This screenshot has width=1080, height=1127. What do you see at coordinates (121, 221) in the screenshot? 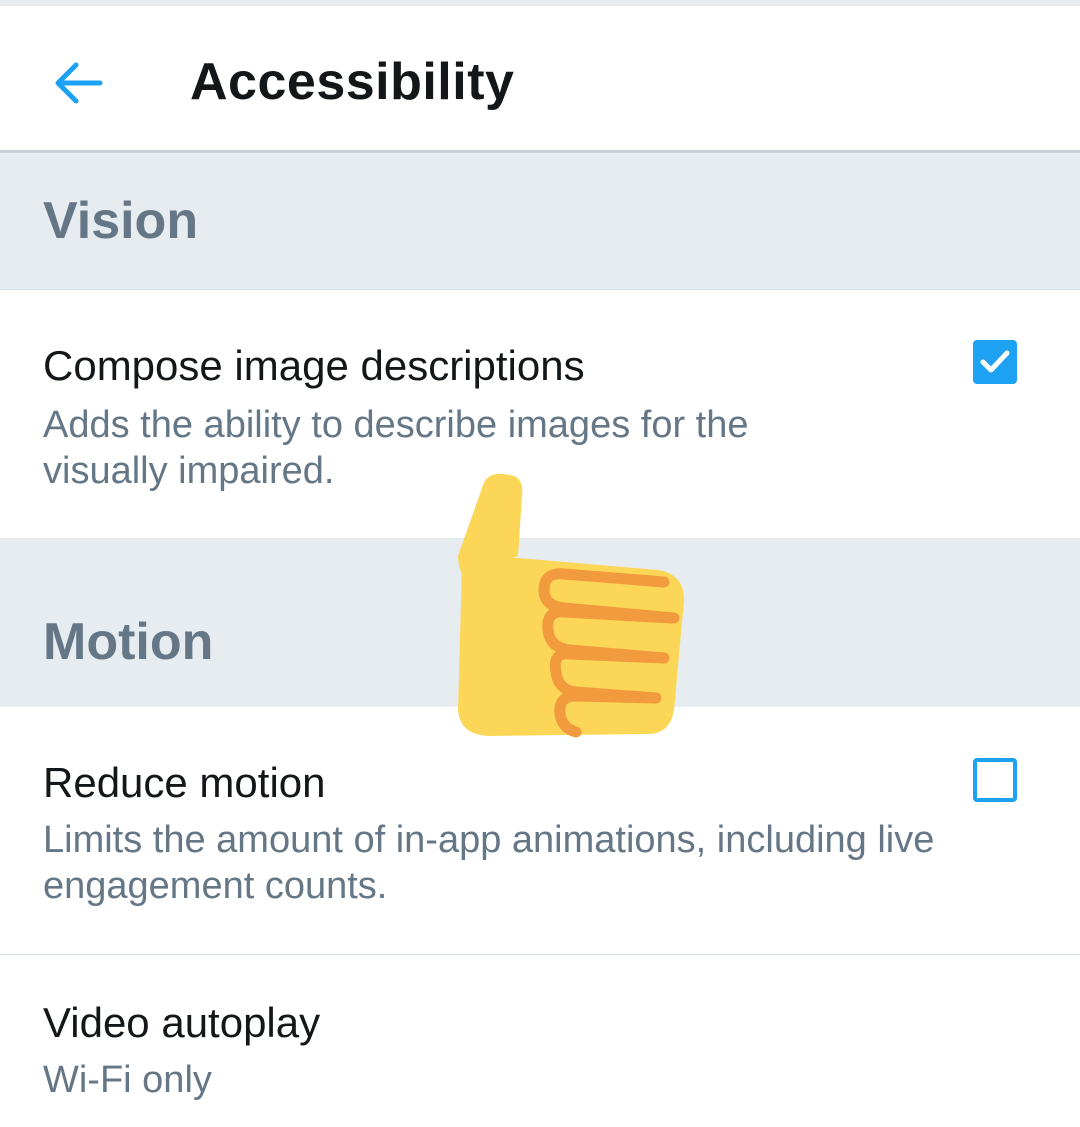
I see `section-title-vision: Vision` at bounding box center [121, 221].